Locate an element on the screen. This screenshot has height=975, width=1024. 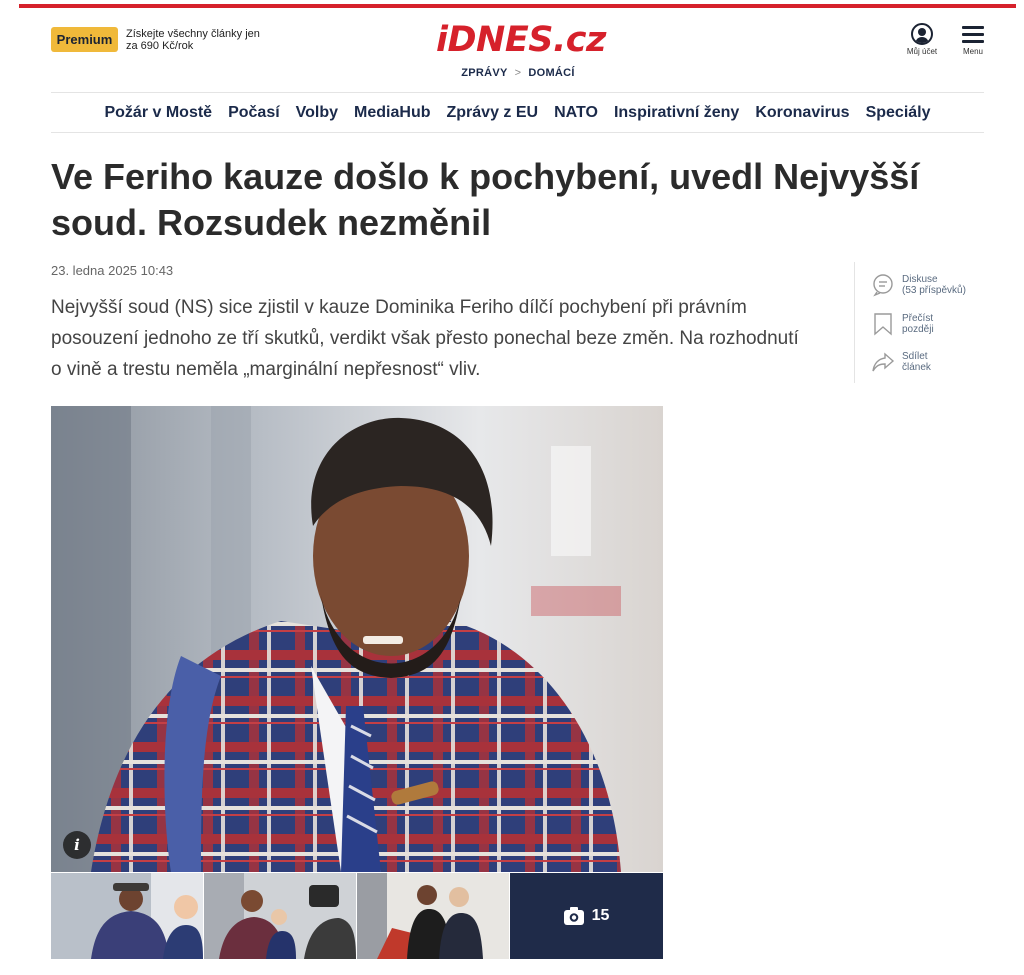
nav-item-pozar: Požár v Mostě is located at coordinates (158, 113).